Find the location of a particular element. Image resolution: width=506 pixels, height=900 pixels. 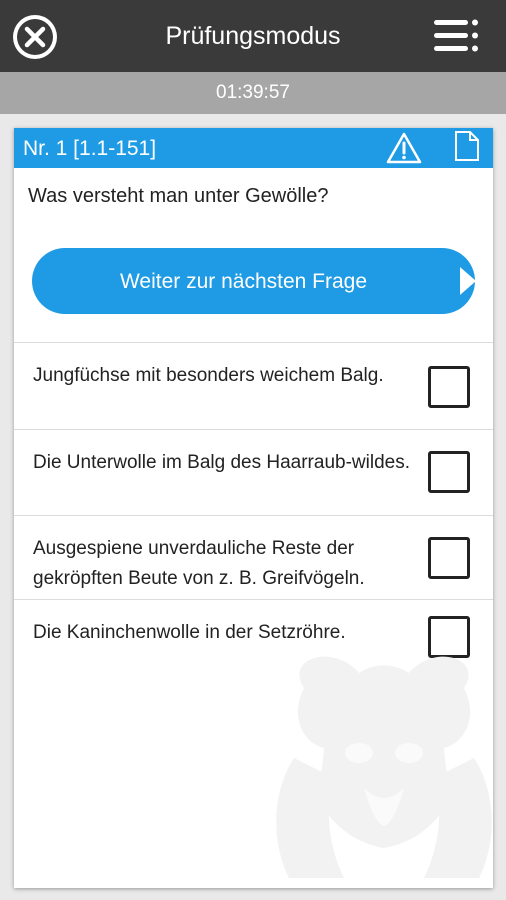

answer-option: Jungfüchse mit besonders weichem Balg. is located at coordinates (253, 385).